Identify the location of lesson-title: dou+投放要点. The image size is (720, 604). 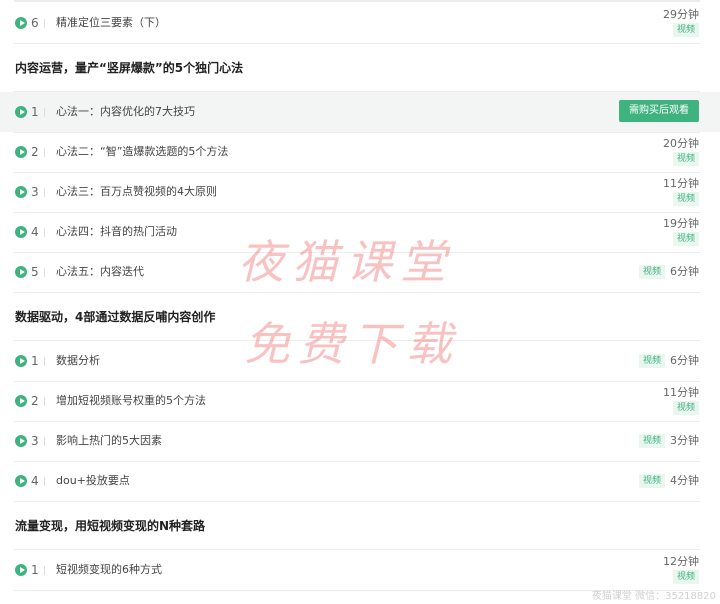
(93, 480).